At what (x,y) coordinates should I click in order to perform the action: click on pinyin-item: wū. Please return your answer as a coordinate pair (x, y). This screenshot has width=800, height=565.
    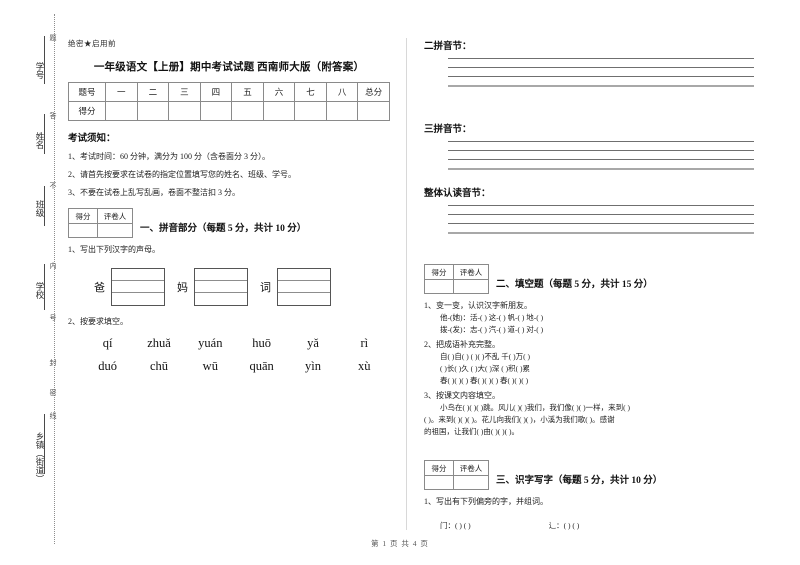
    Looking at the image, I should click on (210, 366).